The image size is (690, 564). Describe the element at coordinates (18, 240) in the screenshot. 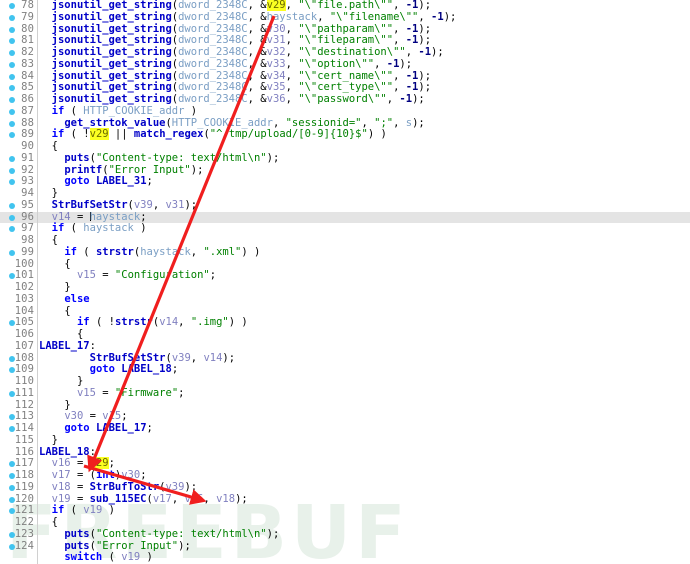

I see `line-gutter: 98` at that location.